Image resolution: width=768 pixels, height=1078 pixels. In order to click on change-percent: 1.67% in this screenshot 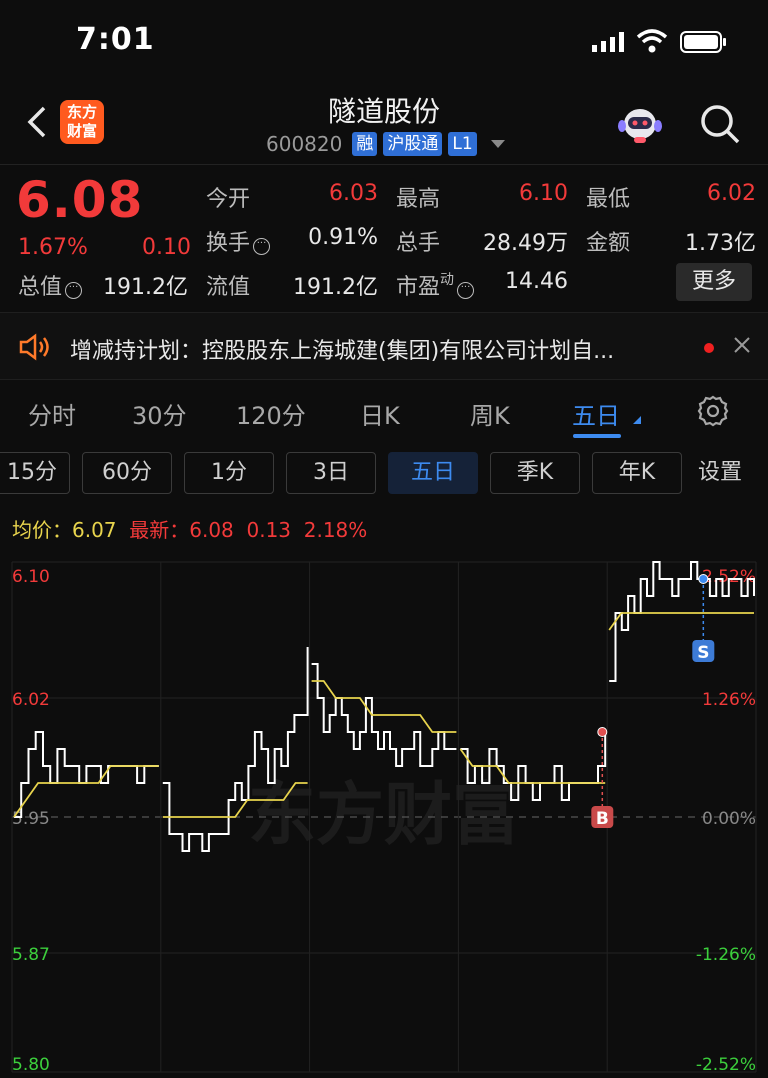, I will do `click(53, 247)`.